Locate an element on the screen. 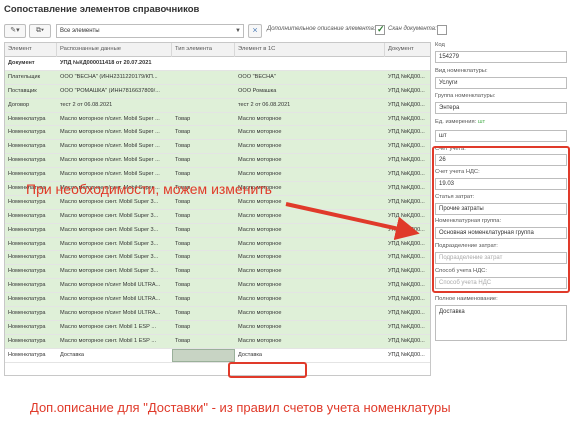 The height and width of the screenshot is (444, 572). cell-recognized: УПД №КД000011418 от 20.07.2021 is located at coordinates (114, 63).